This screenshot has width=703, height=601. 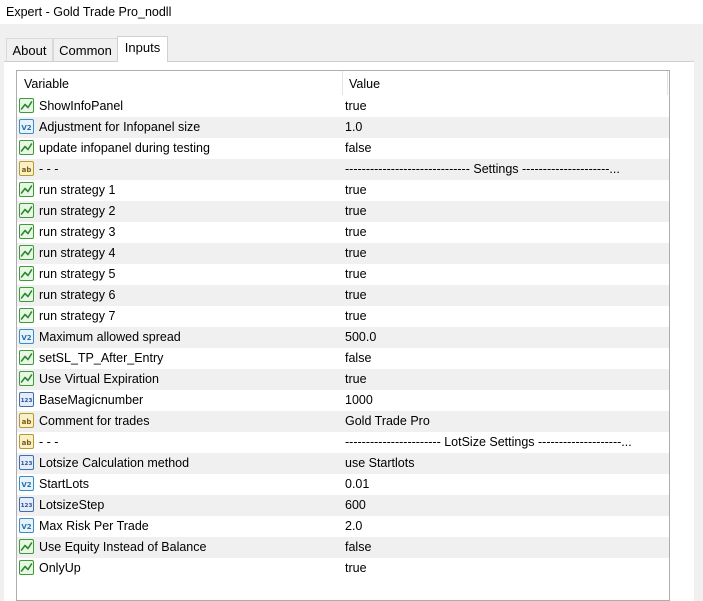 I want to click on table-row: run strategy 3 true, so click(x=343, y=232).